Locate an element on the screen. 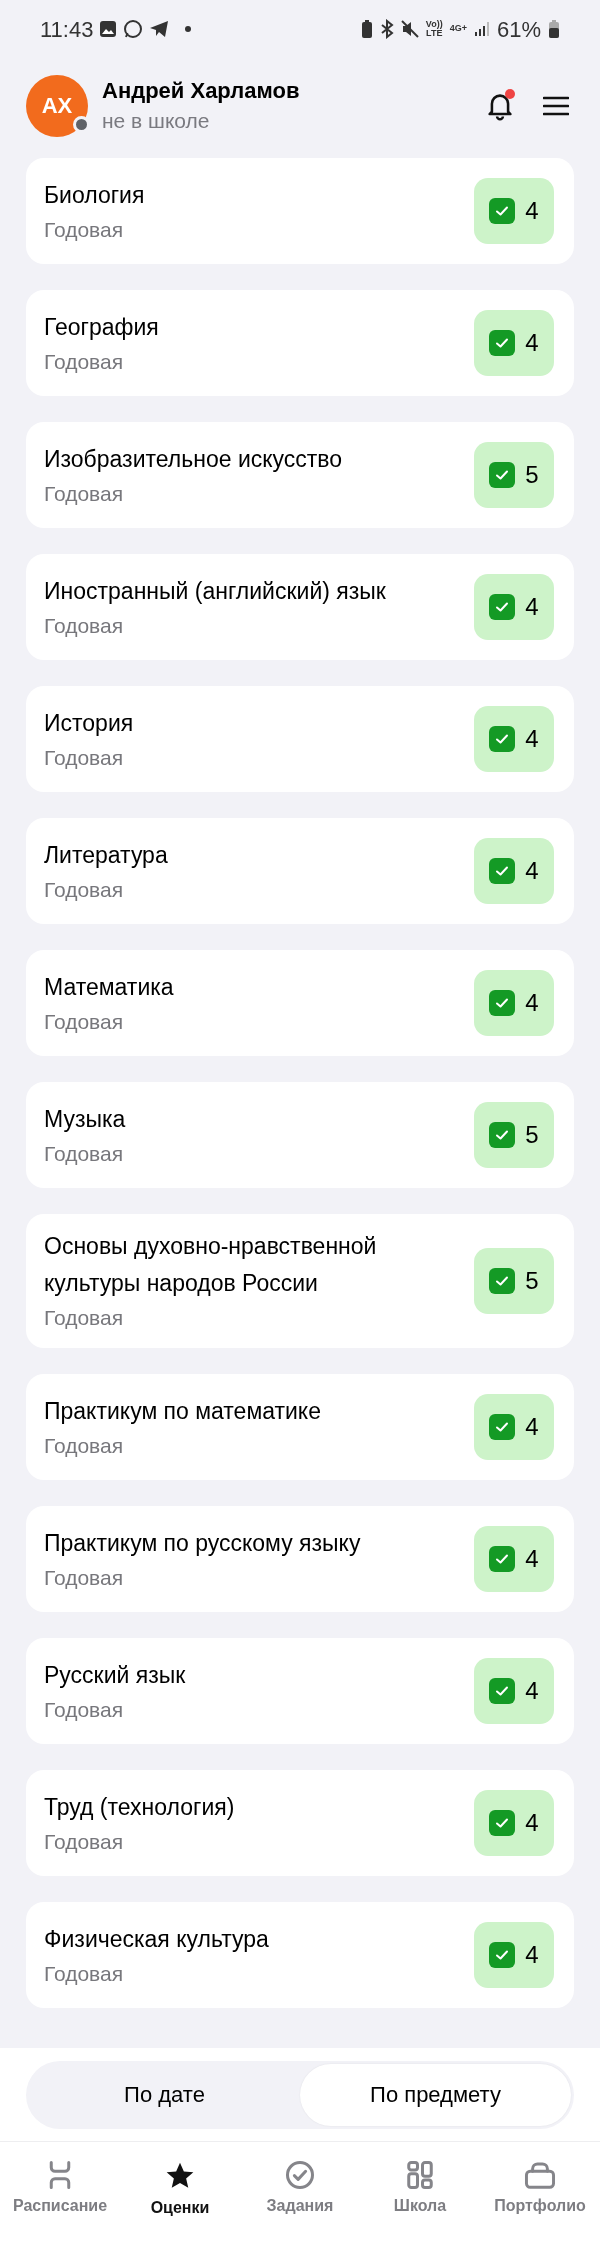 This screenshot has width=600, height=2242. subject-name: Музыка is located at coordinates (85, 1119).